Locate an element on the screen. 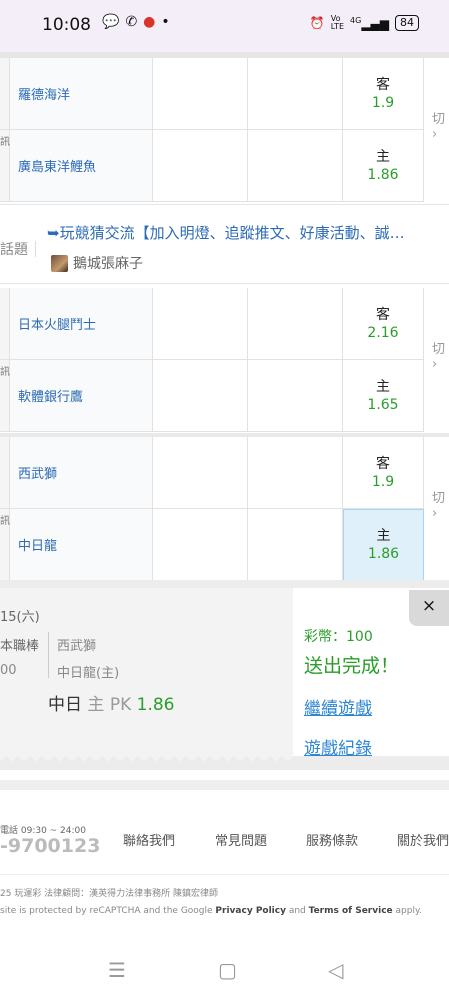 The width and height of the screenshot is (449, 1000). odds-value: 2.16 is located at coordinates (383, 332).